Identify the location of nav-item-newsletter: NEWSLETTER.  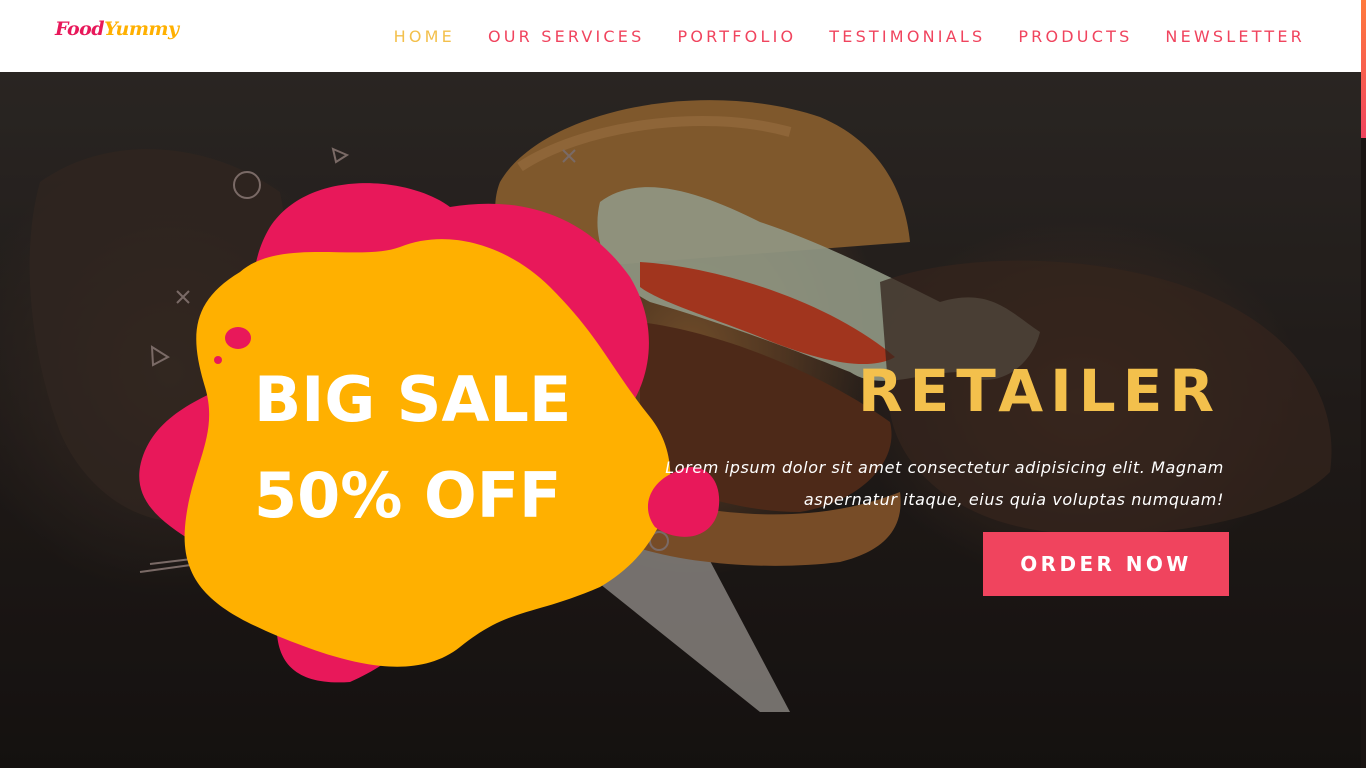
(1235, 36).